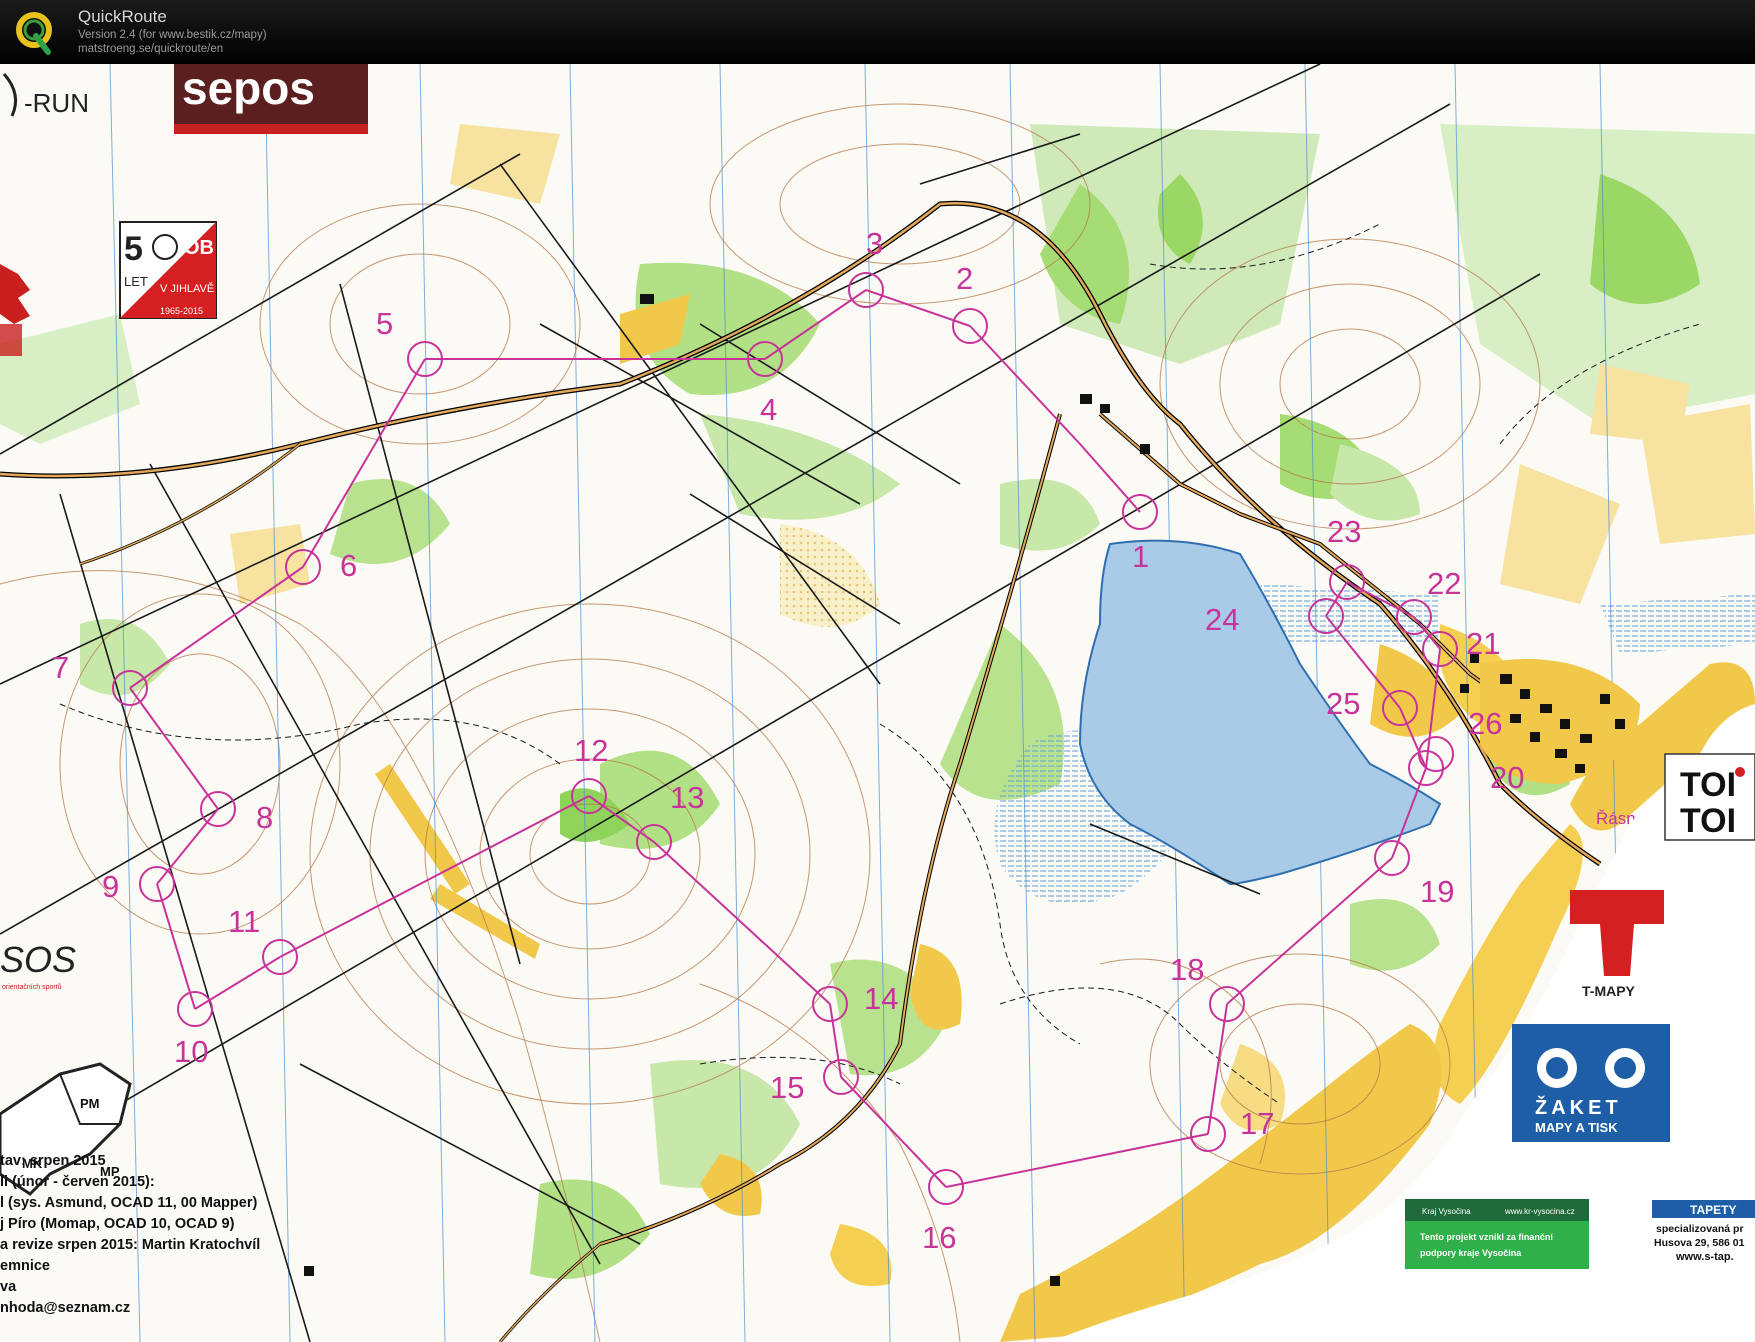  What do you see at coordinates (1708, 785) in the screenshot?
I see `toi-line1: TOI` at bounding box center [1708, 785].